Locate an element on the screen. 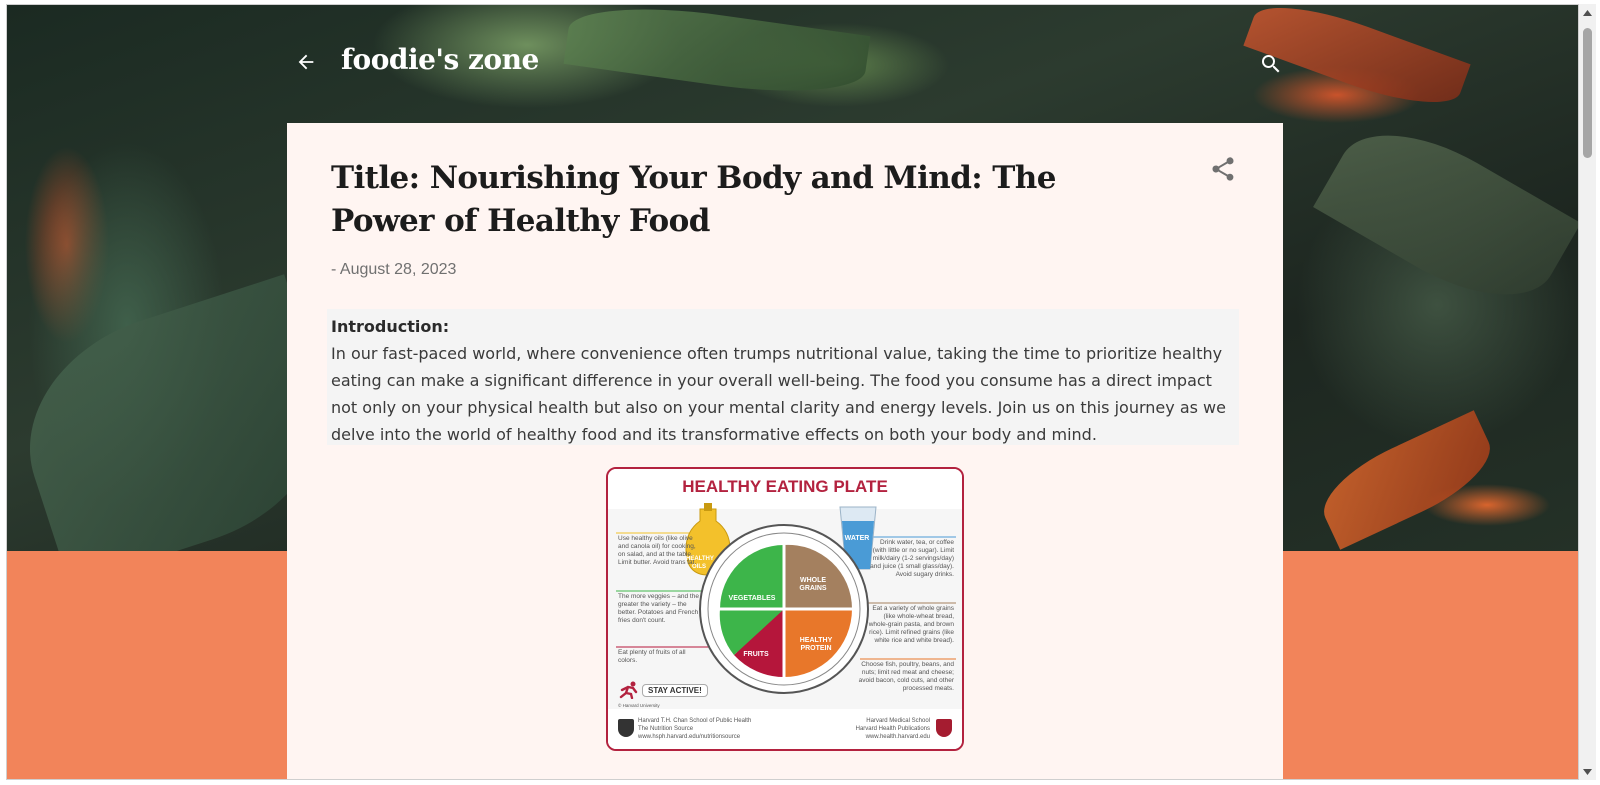  scroll-down-button is located at coordinates (1587, 771).